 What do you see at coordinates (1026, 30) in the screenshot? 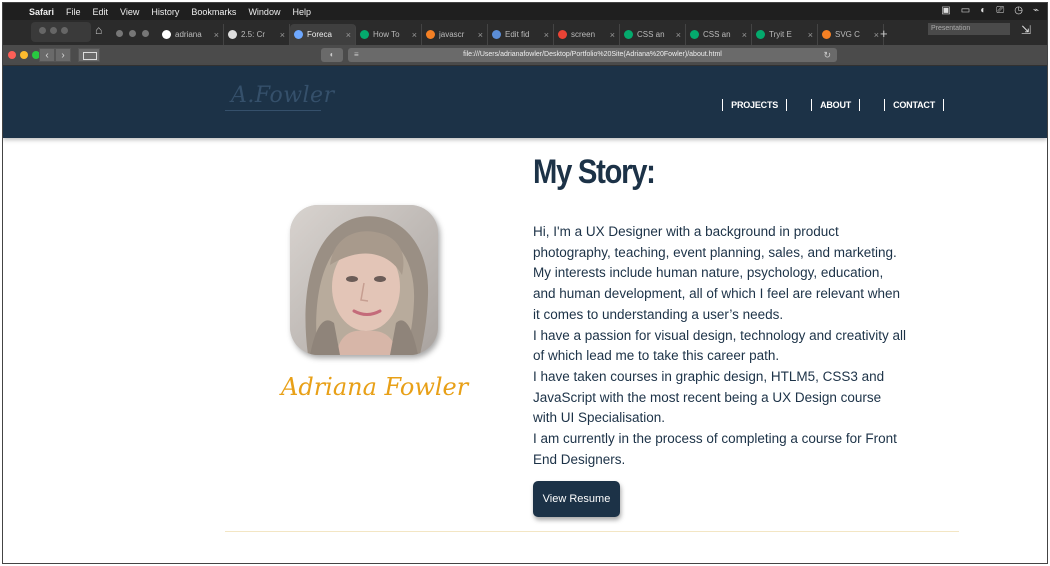
I see `presenter-icon: ⇲` at bounding box center [1026, 30].